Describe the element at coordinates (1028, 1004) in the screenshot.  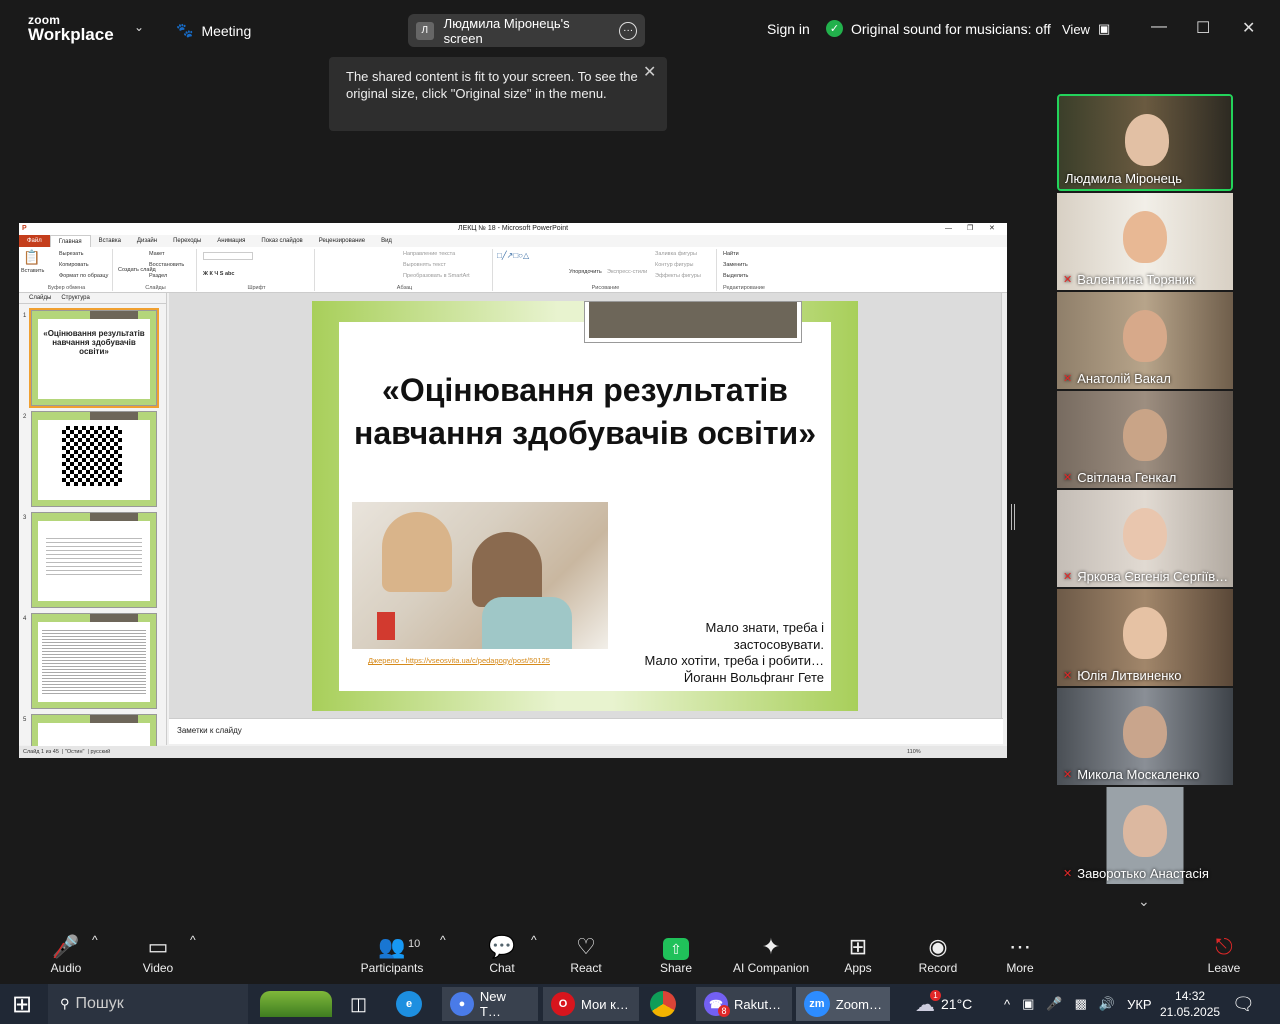
I see `camera-tray-icon: ▣` at that location.